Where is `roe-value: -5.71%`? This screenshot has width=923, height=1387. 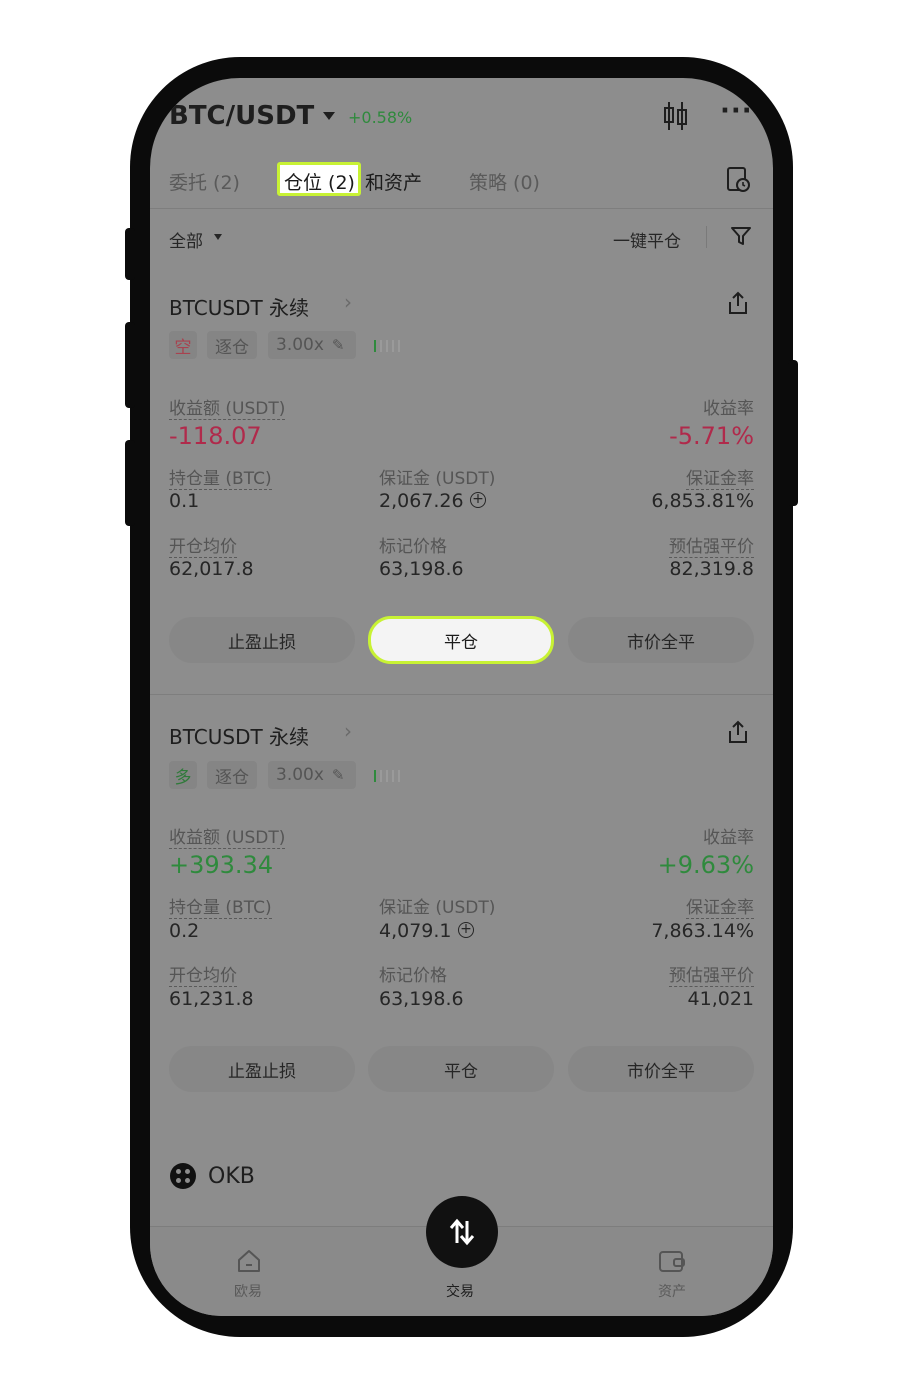
roe-value: -5.71% is located at coordinates (711, 436).